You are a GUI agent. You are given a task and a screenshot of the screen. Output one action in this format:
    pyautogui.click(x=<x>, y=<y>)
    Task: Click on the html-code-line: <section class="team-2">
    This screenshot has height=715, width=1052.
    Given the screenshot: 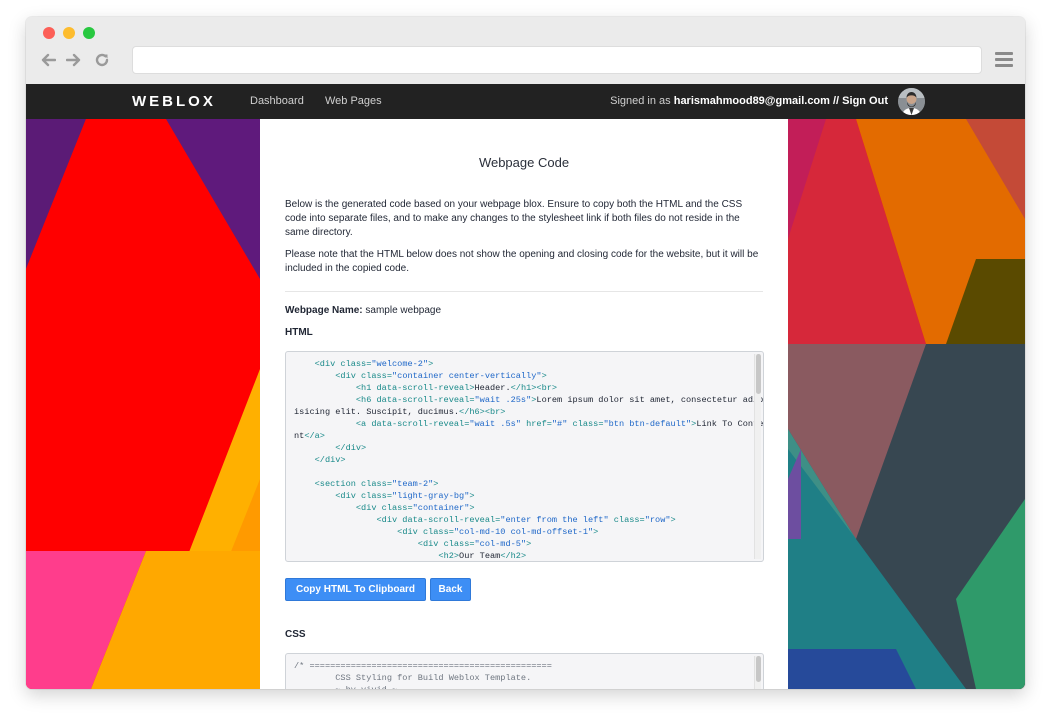 What is the action you would take?
    pyautogui.click(x=376, y=484)
    